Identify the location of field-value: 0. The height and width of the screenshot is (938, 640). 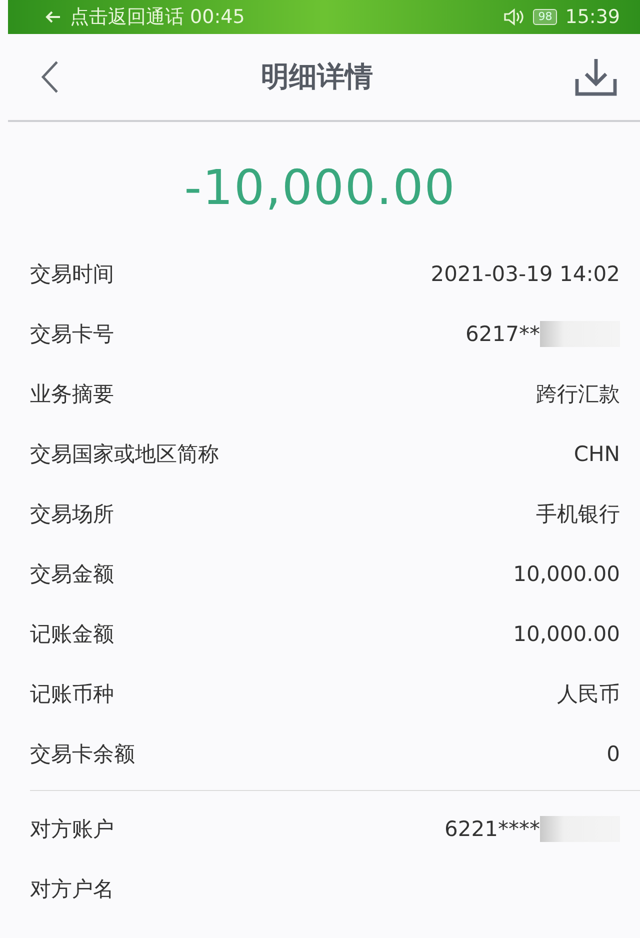
(613, 754).